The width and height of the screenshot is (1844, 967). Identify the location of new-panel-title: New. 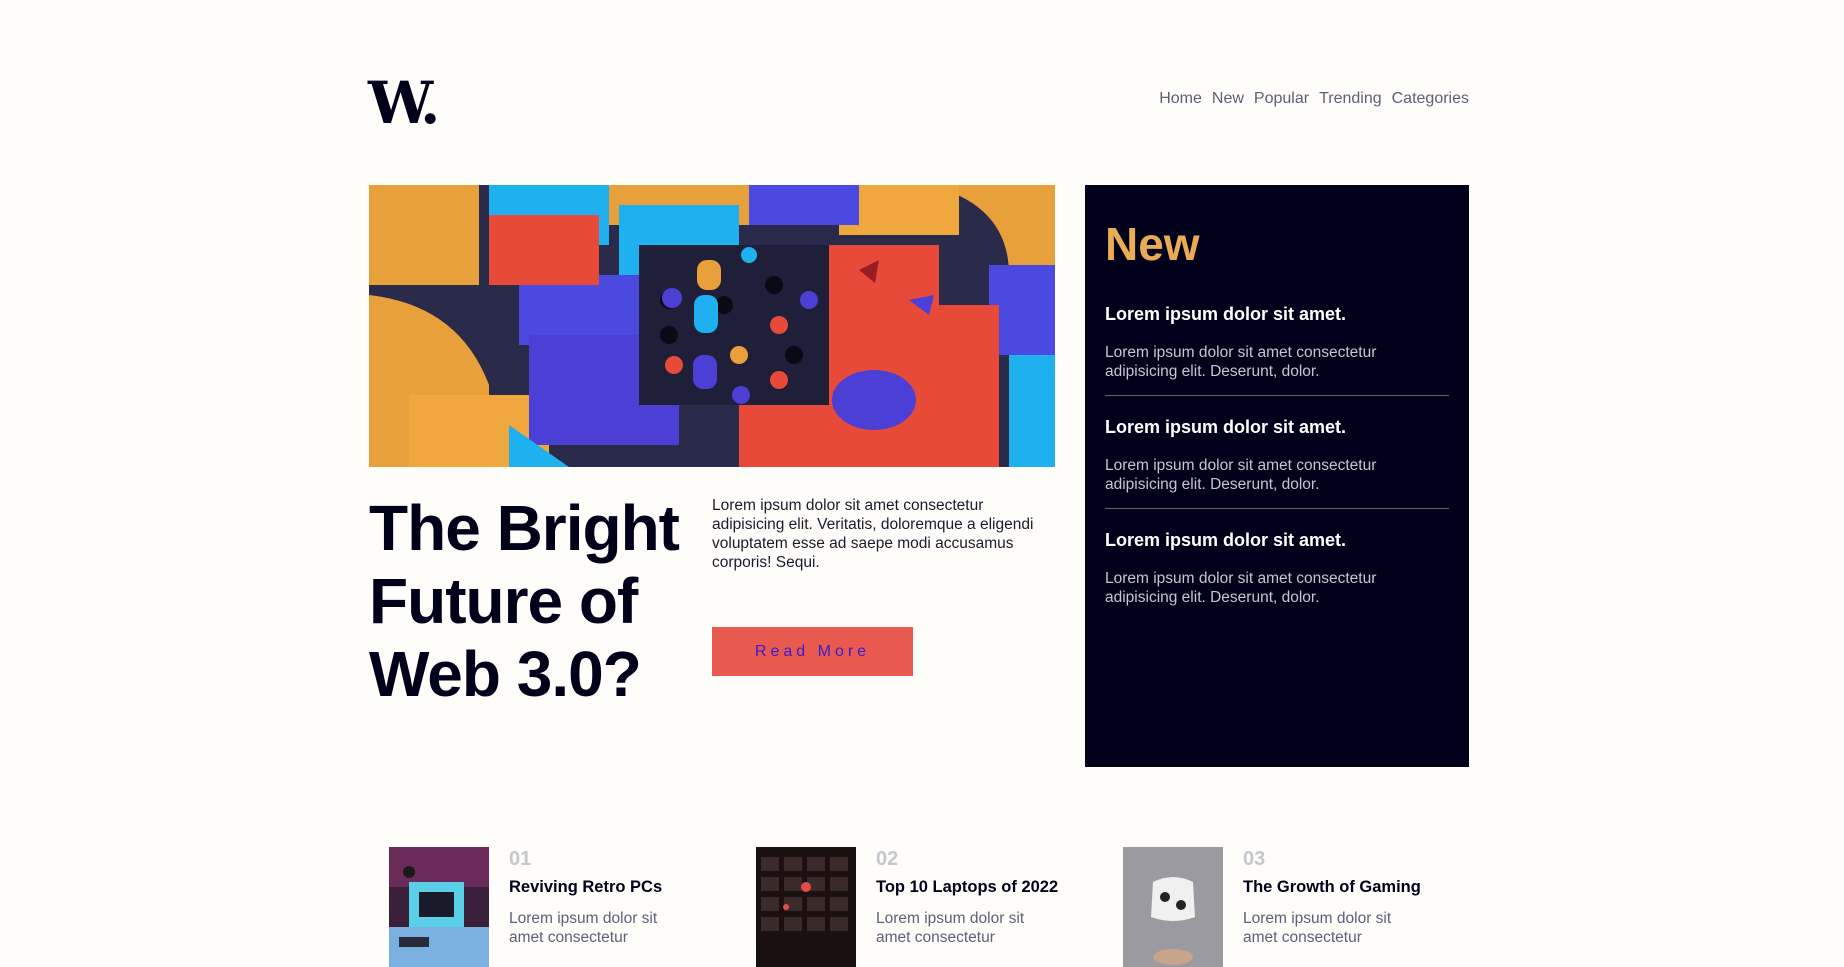
(1152, 244).